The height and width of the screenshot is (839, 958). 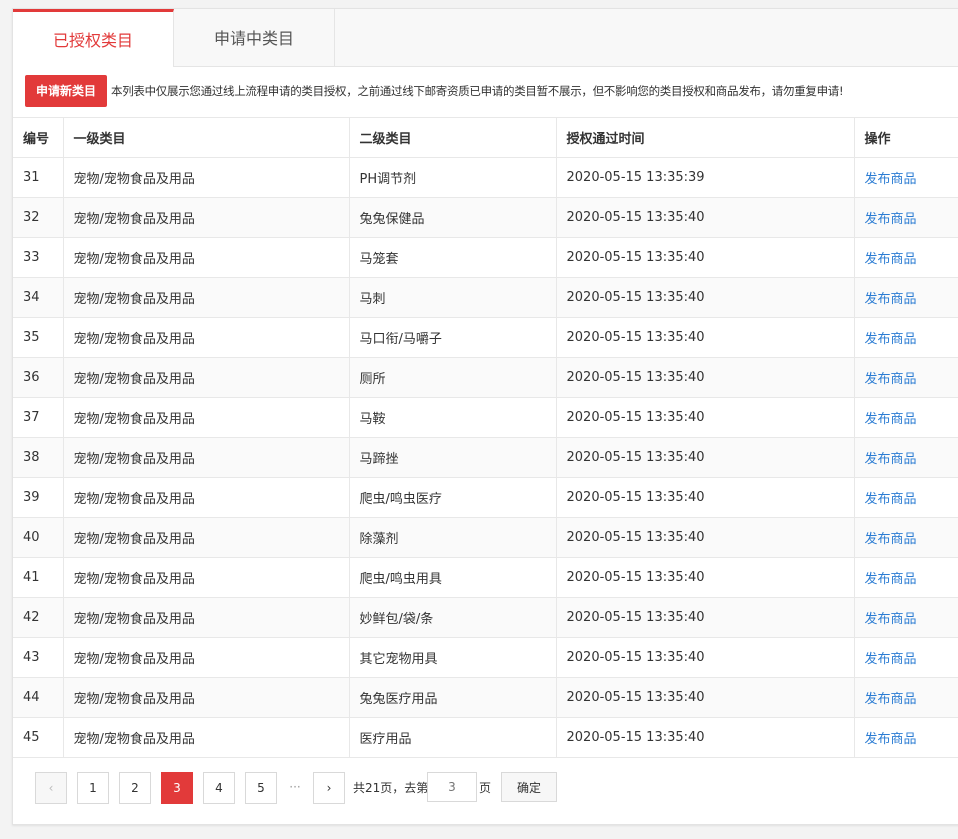 I want to click on row-id: 40, so click(x=38, y=537).